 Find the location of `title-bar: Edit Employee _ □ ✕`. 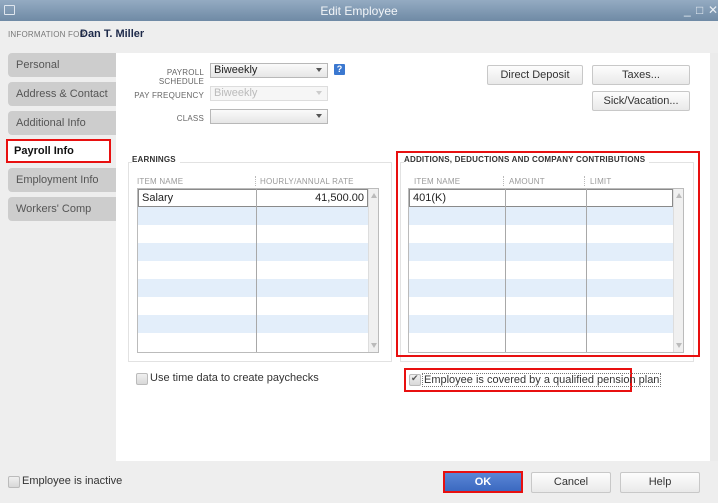

title-bar: Edit Employee _ □ ✕ is located at coordinates (359, 10).